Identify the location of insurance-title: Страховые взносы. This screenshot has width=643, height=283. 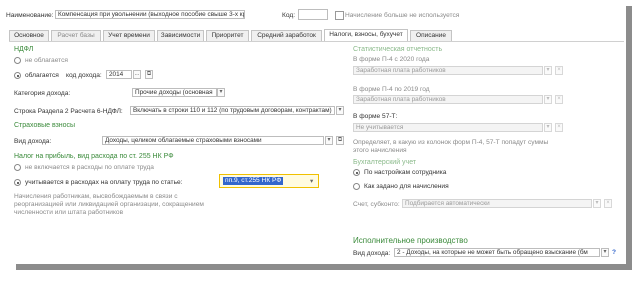
(45, 125).